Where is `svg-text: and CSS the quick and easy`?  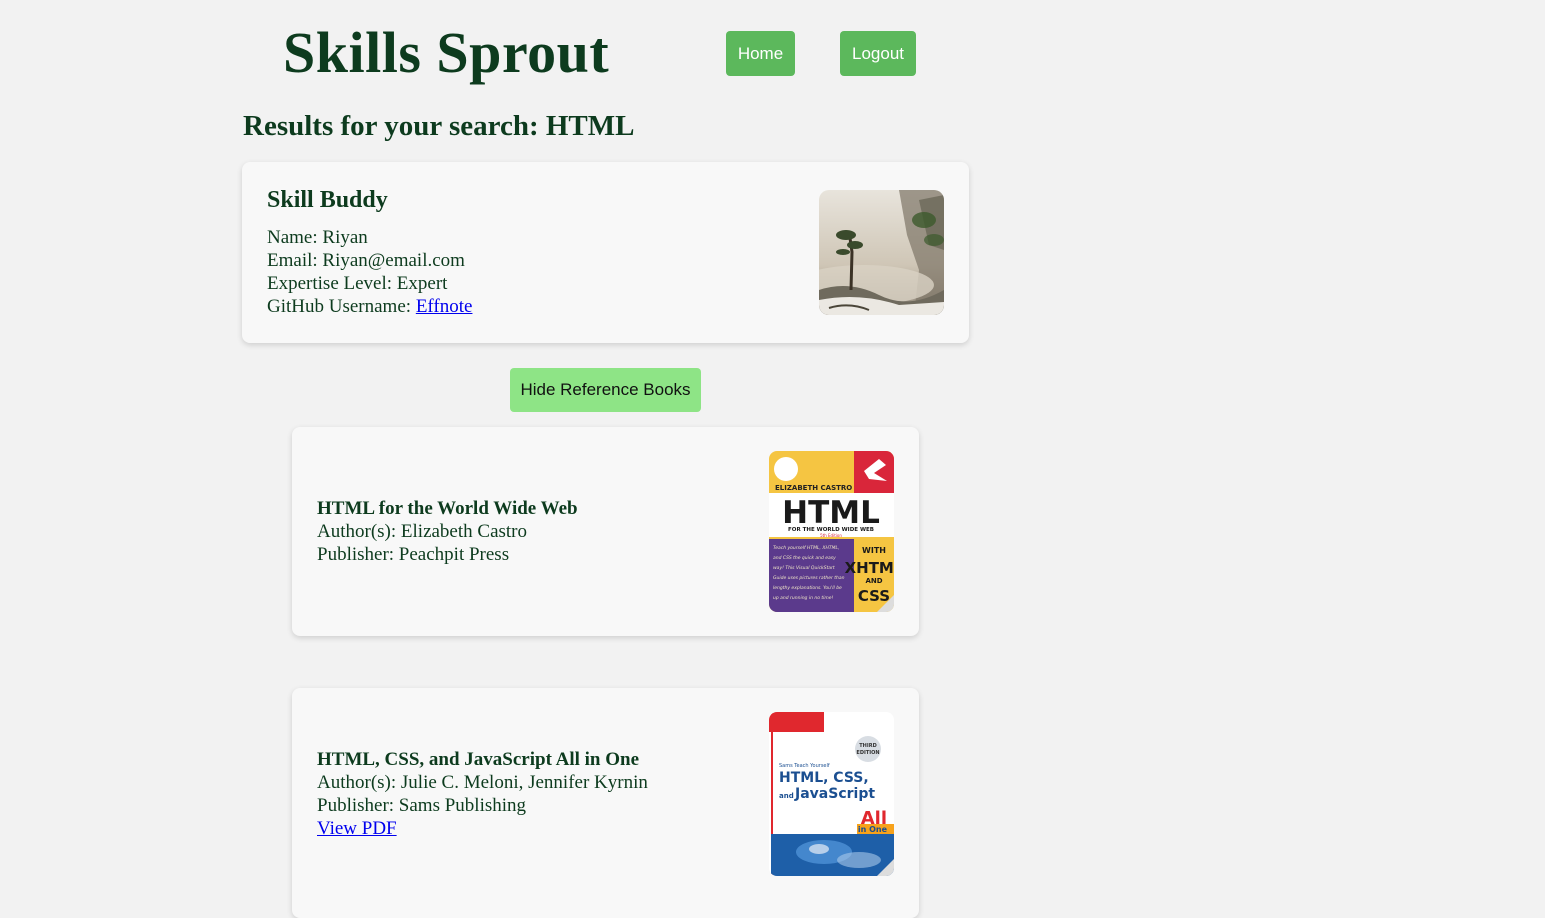 svg-text: and CSS the quick and easy is located at coordinates (804, 558).